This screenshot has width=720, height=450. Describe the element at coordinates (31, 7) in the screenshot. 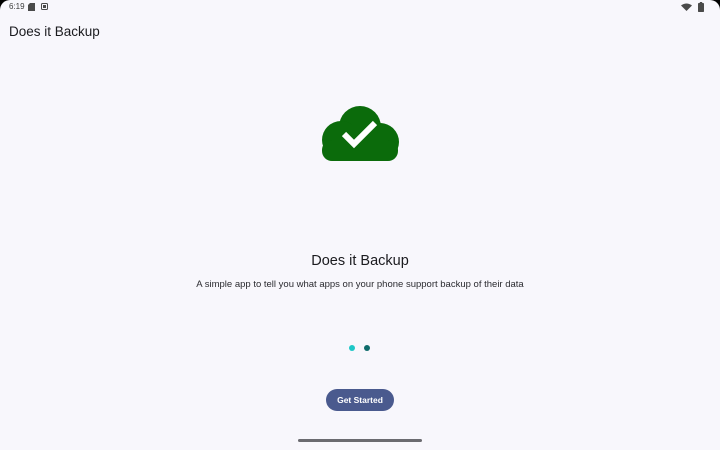

I see `sd-card-icon` at that location.